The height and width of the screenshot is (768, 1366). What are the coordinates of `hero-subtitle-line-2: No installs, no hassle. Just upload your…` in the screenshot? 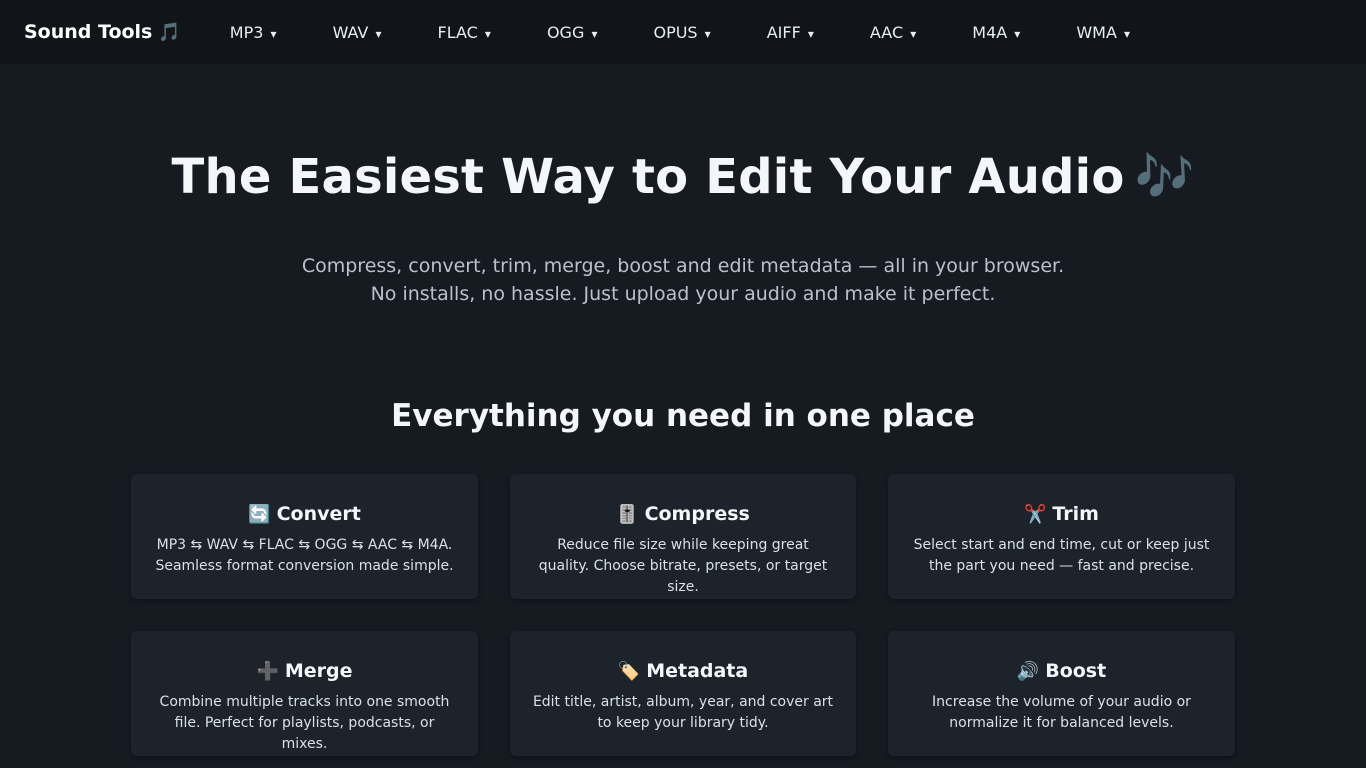 It's located at (683, 294).